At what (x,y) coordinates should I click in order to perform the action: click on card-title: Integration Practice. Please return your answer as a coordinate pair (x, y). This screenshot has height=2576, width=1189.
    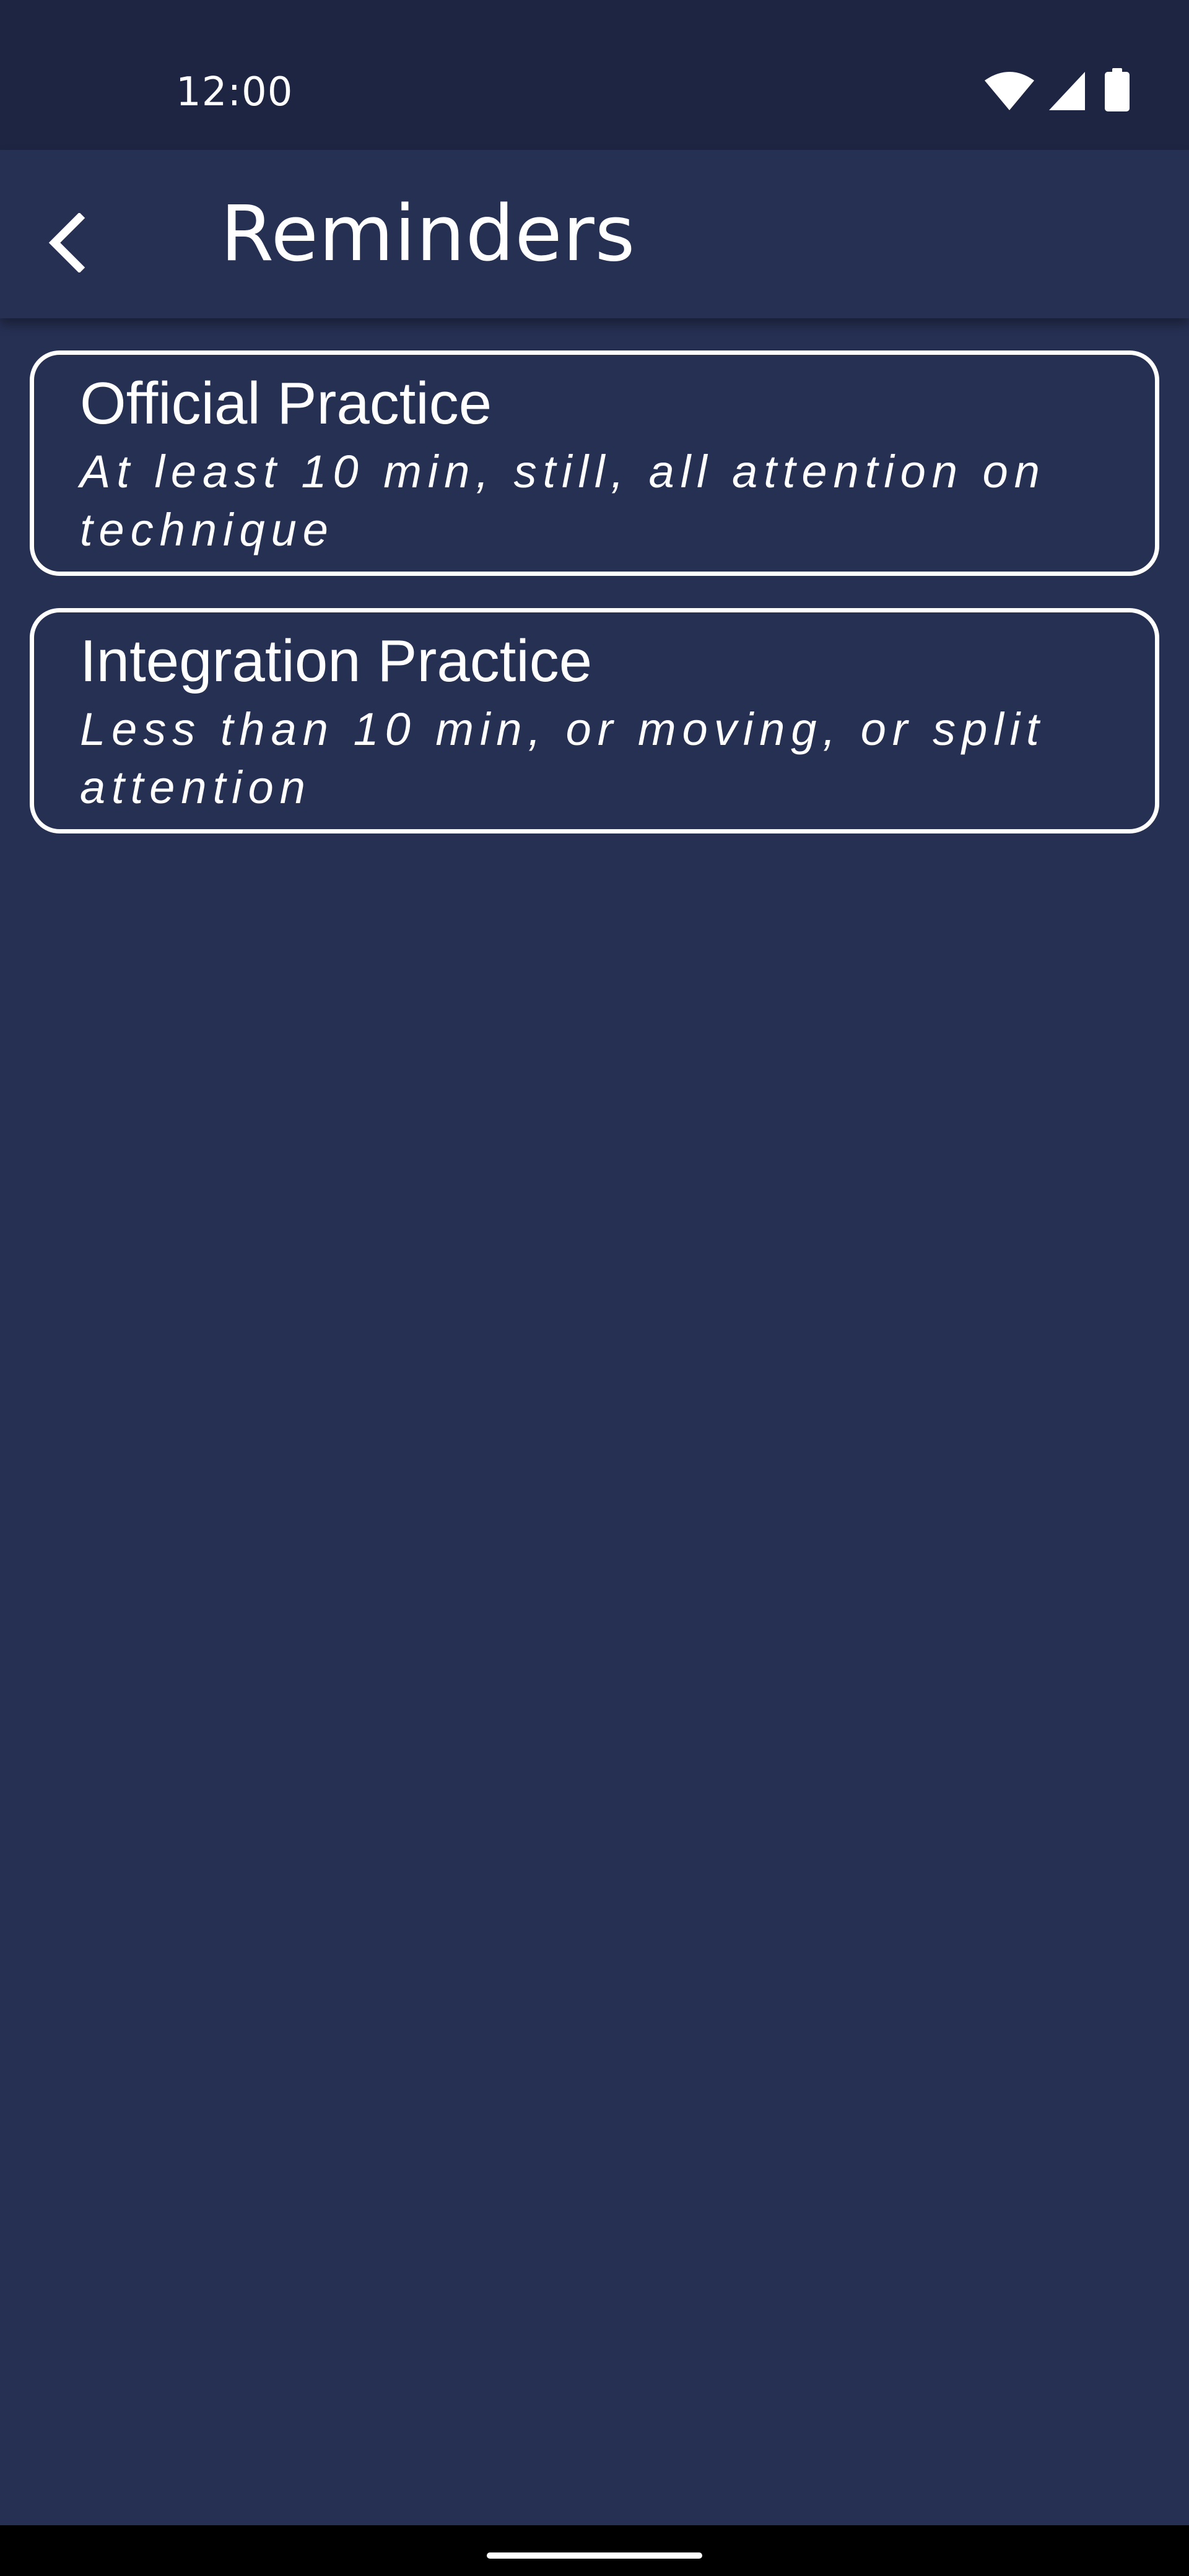
    Looking at the image, I should click on (337, 661).